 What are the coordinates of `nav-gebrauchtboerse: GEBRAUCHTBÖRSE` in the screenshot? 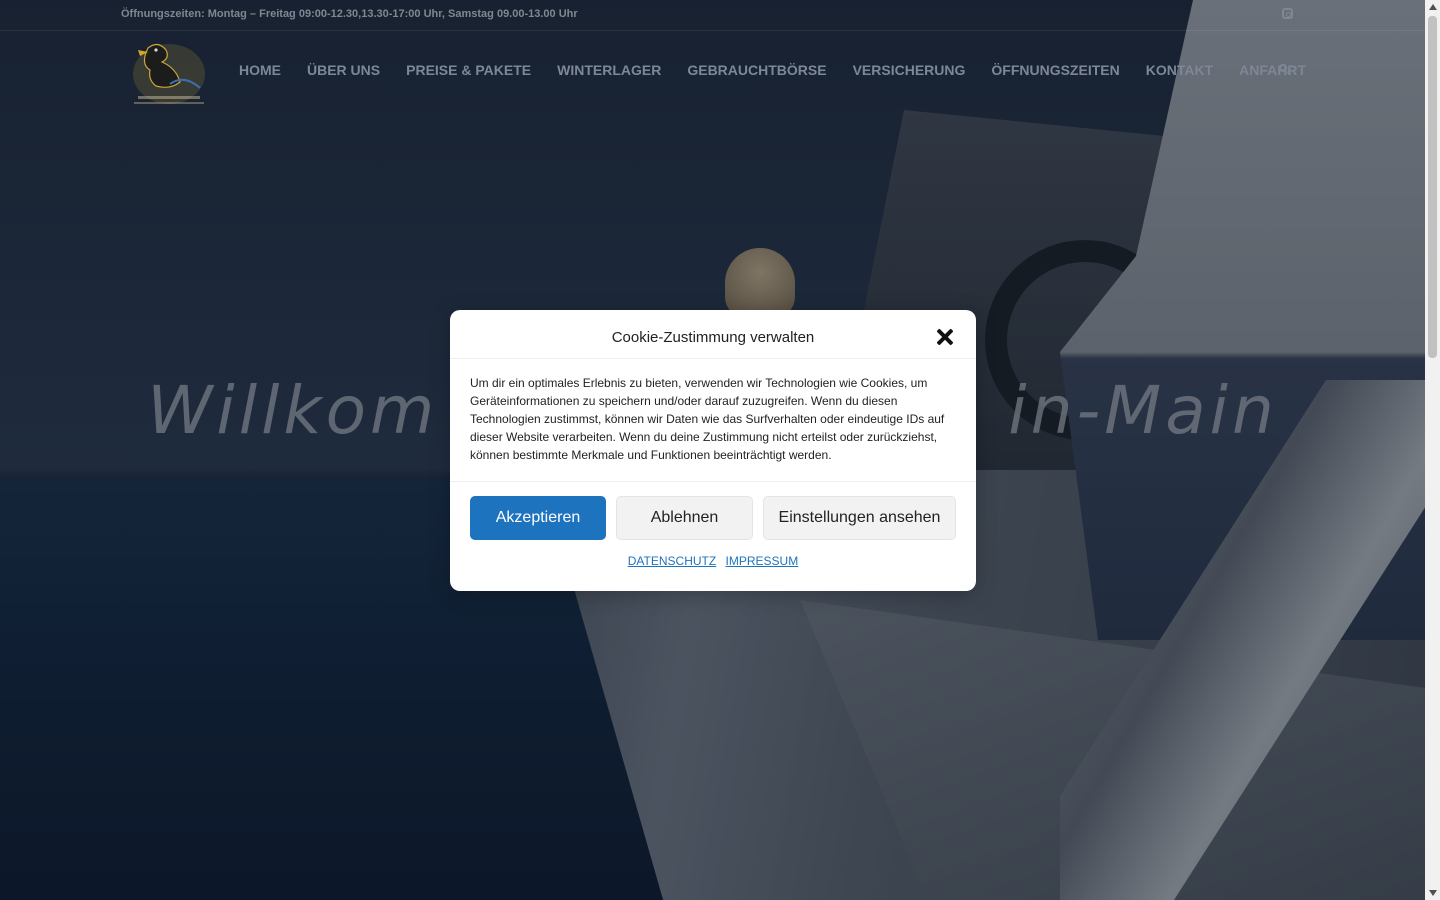 It's located at (756, 70).